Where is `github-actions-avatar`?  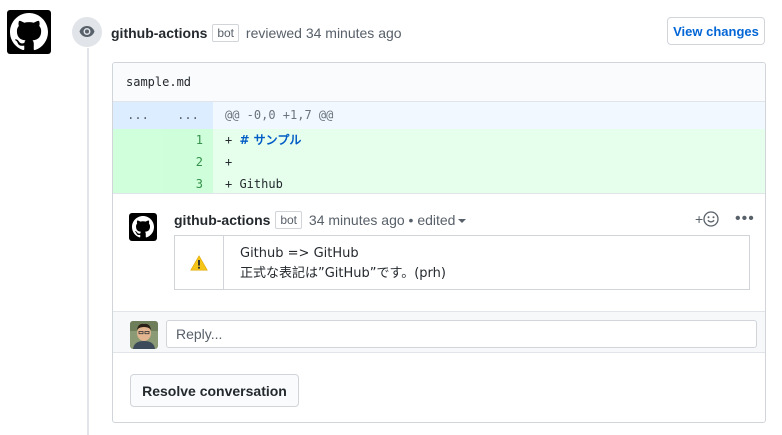
github-actions-avatar is located at coordinates (29, 32).